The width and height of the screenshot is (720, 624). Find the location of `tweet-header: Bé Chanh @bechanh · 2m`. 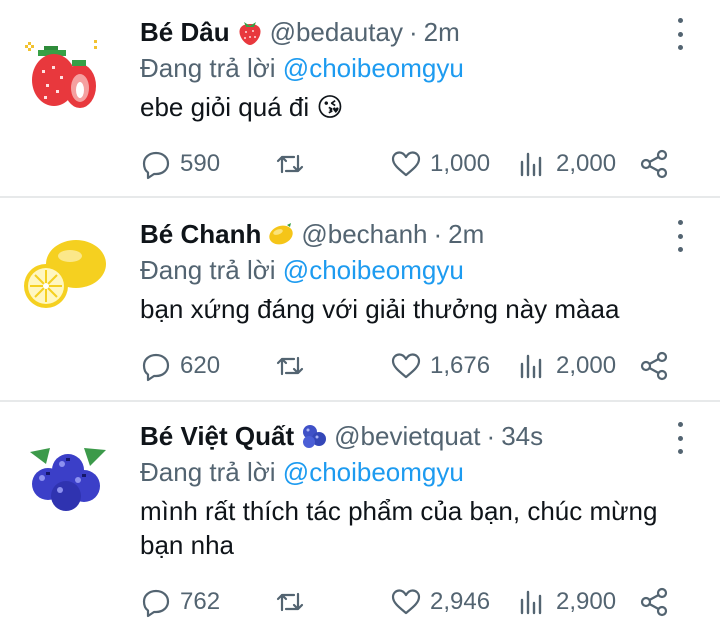

tweet-header: Bé Chanh @bechanh · 2m is located at coordinates (400, 234).